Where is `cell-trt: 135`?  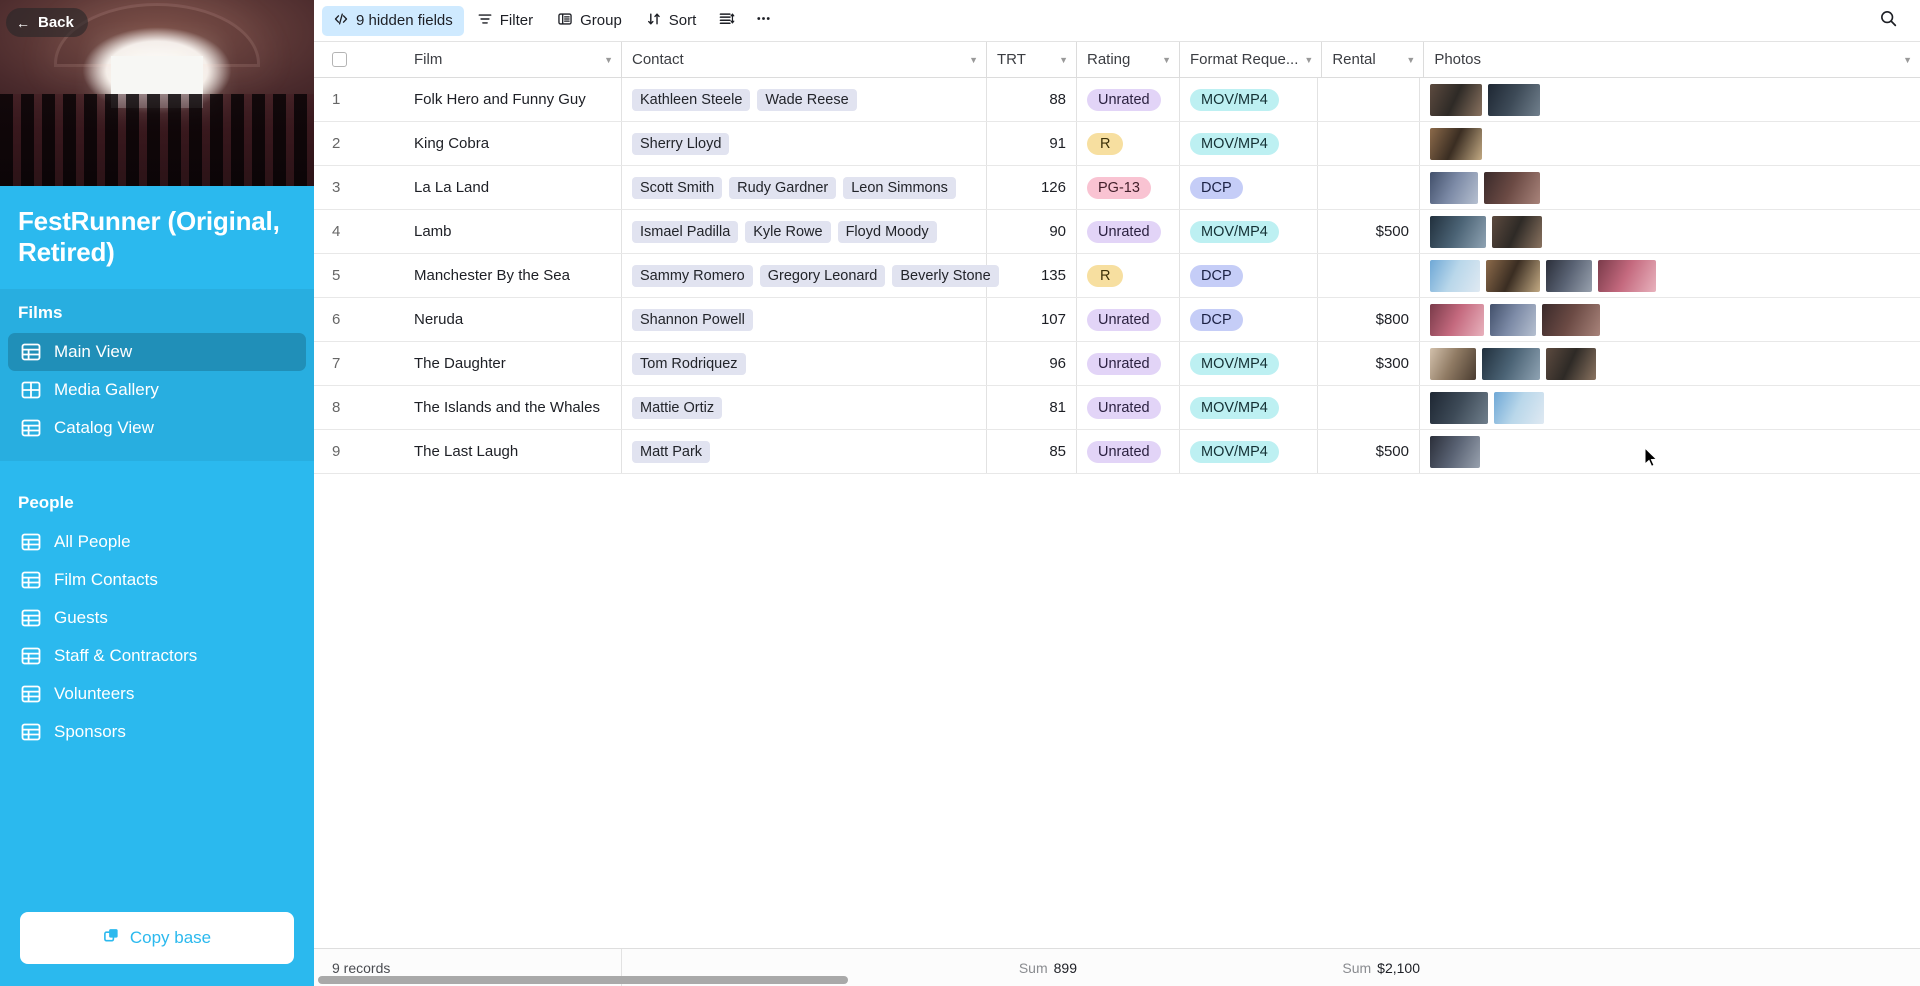 cell-trt: 135 is located at coordinates (1032, 275).